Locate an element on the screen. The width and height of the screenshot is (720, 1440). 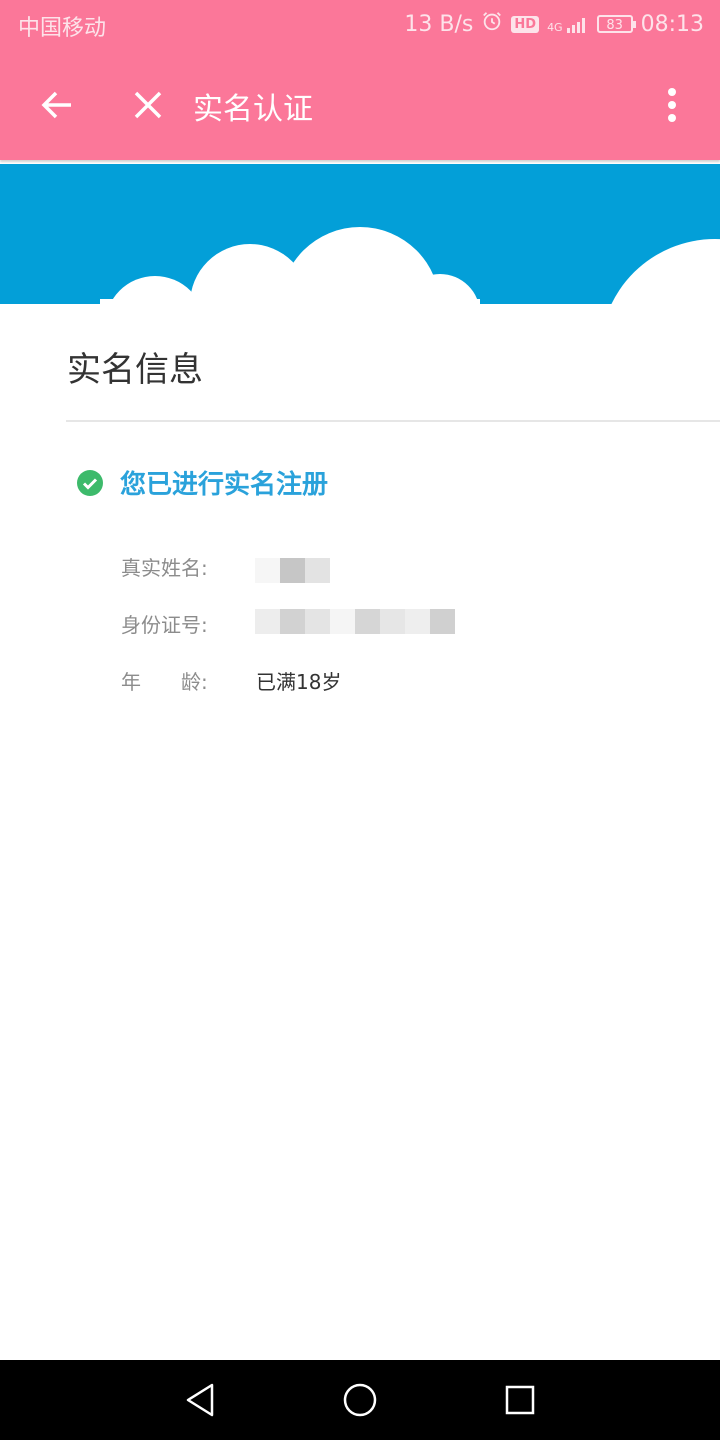
battery-indicator: 83 is located at coordinates (616, 24).